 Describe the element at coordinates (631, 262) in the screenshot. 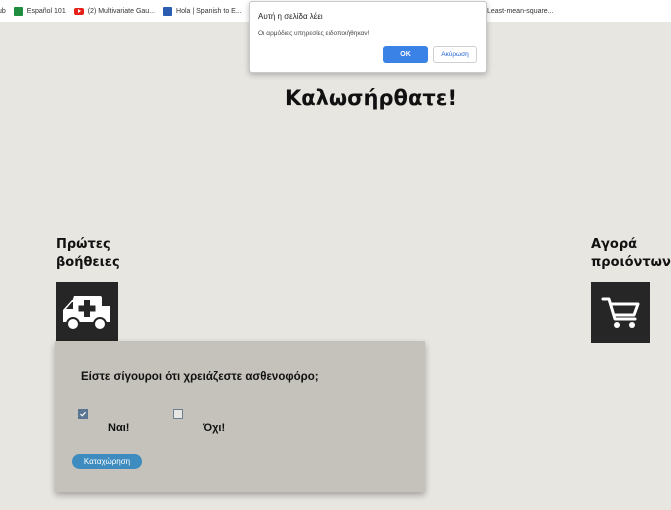

I see `products-label-line2: προιόντων` at that location.